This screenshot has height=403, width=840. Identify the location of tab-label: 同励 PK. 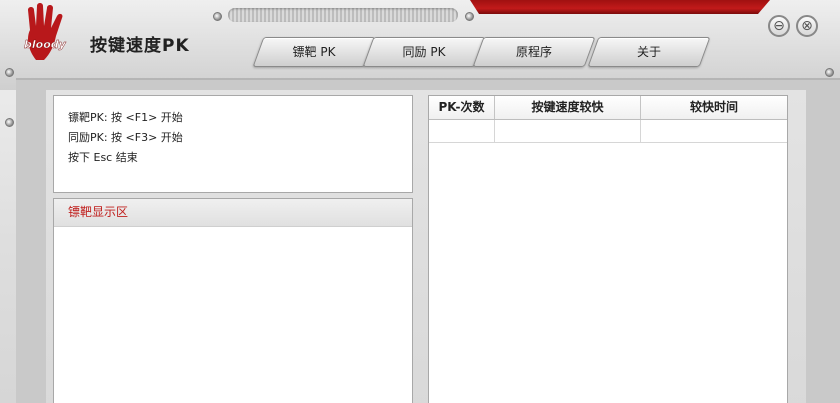
(424, 52).